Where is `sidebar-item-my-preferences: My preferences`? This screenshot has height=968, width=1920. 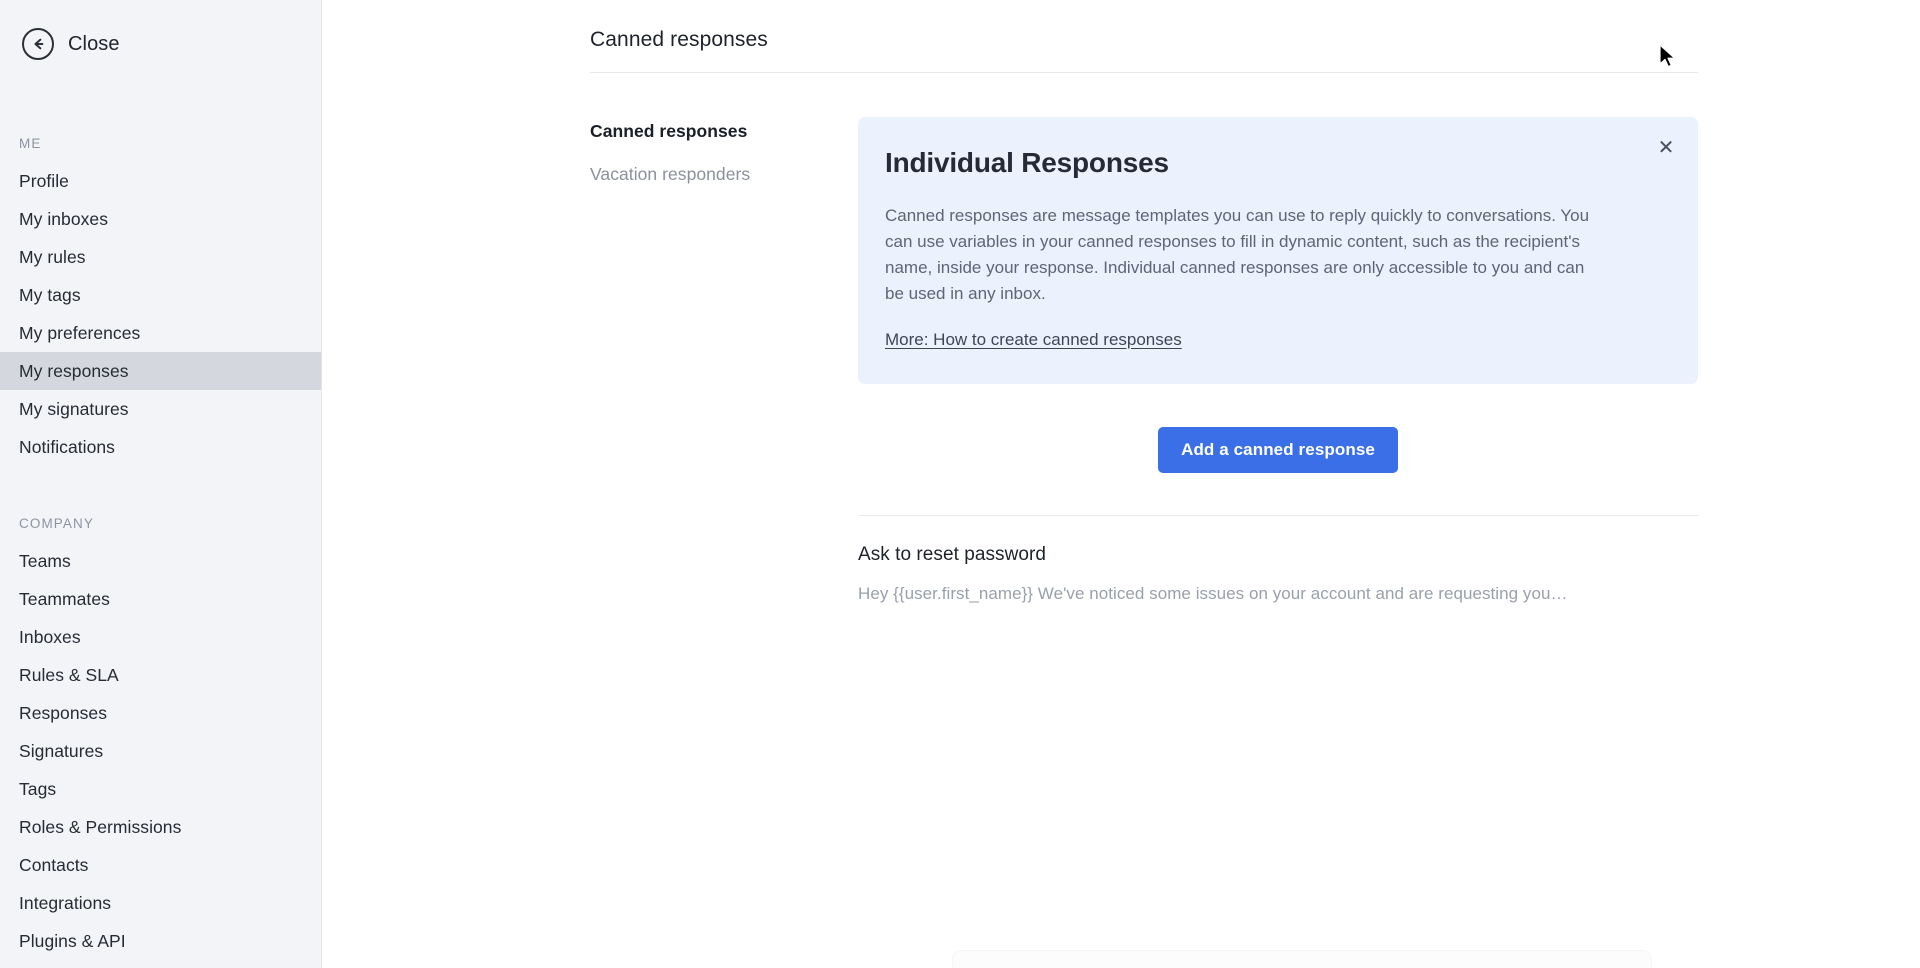
sidebar-item-my-preferences: My preferences is located at coordinates (160, 333).